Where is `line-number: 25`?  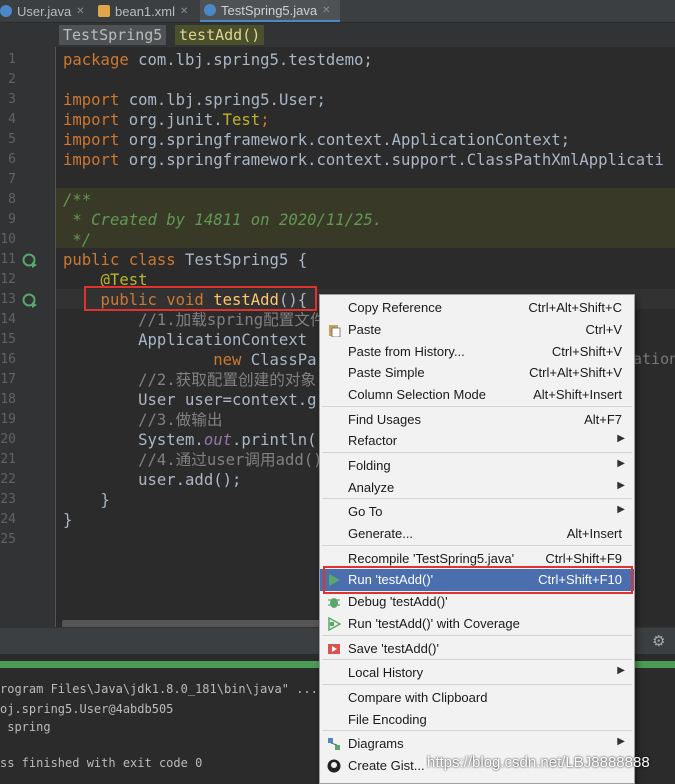
line-number: 25 is located at coordinates (8, 539).